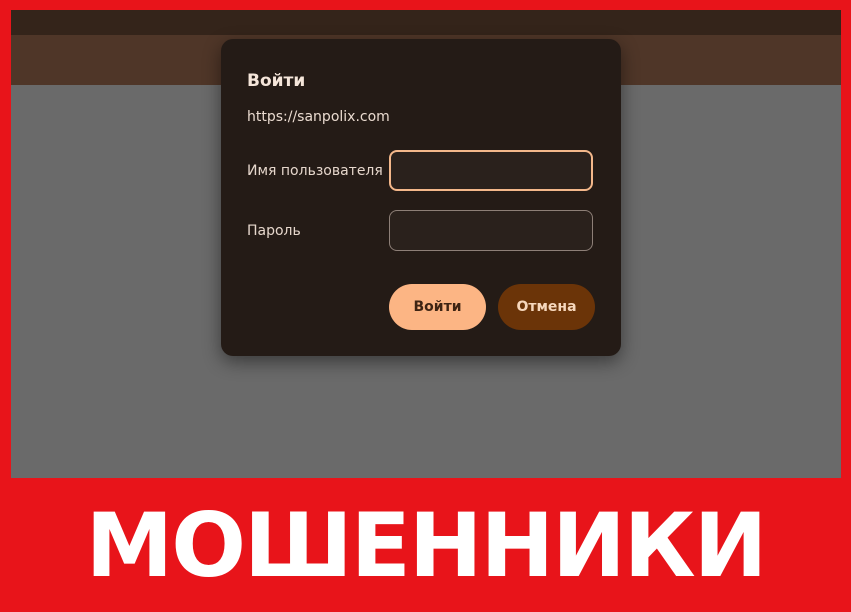 The width and height of the screenshot is (851, 612). Describe the element at coordinates (437, 307) in the screenshot. I see `login-button: Войти` at that location.